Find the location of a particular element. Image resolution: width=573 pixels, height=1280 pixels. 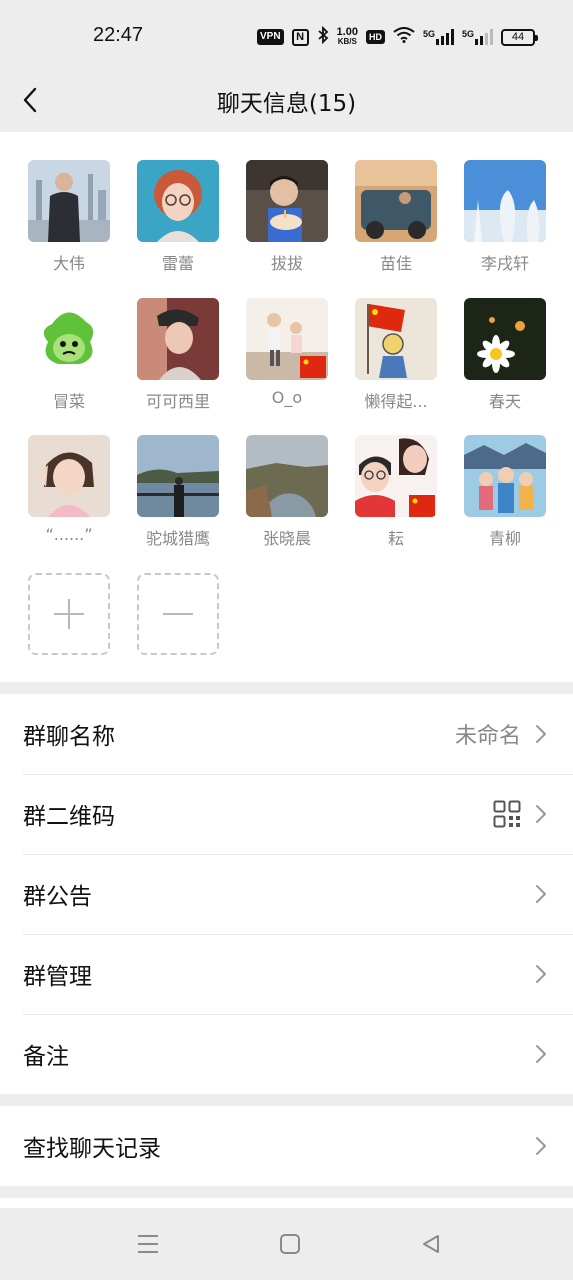

menu-icon is located at coordinates (148, 1244).